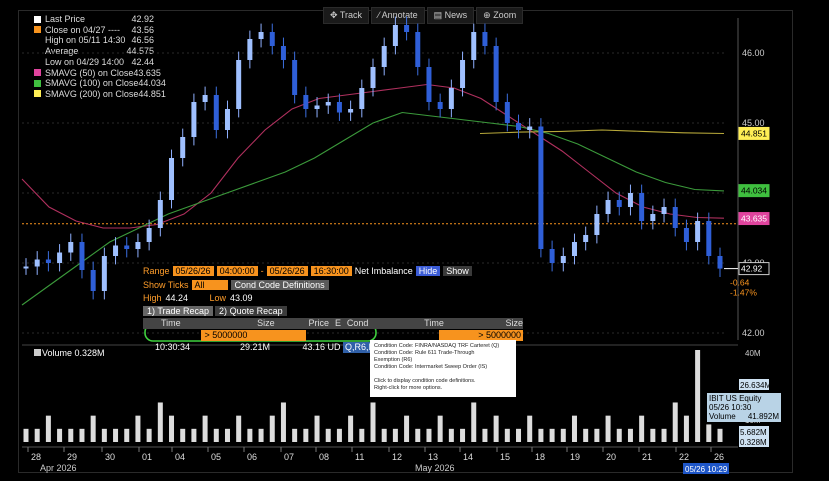 The image size is (829, 481). What do you see at coordinates (740, 283) in the screenshot?
I see `price-change: -0.64` at bounding box center [740, 283].